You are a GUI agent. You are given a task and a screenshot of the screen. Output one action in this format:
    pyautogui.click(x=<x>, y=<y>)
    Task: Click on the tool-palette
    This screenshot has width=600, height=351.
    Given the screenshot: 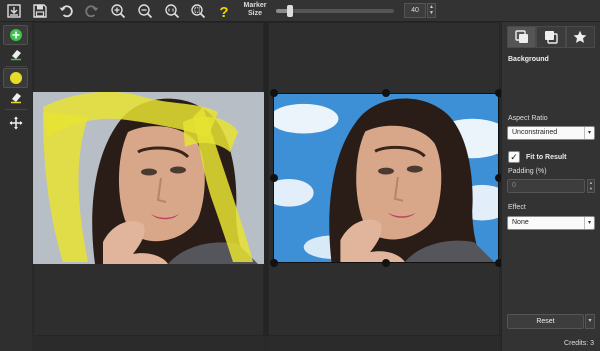 What is the action you would take?
    pyautogui.click(x=16, y=186)
    